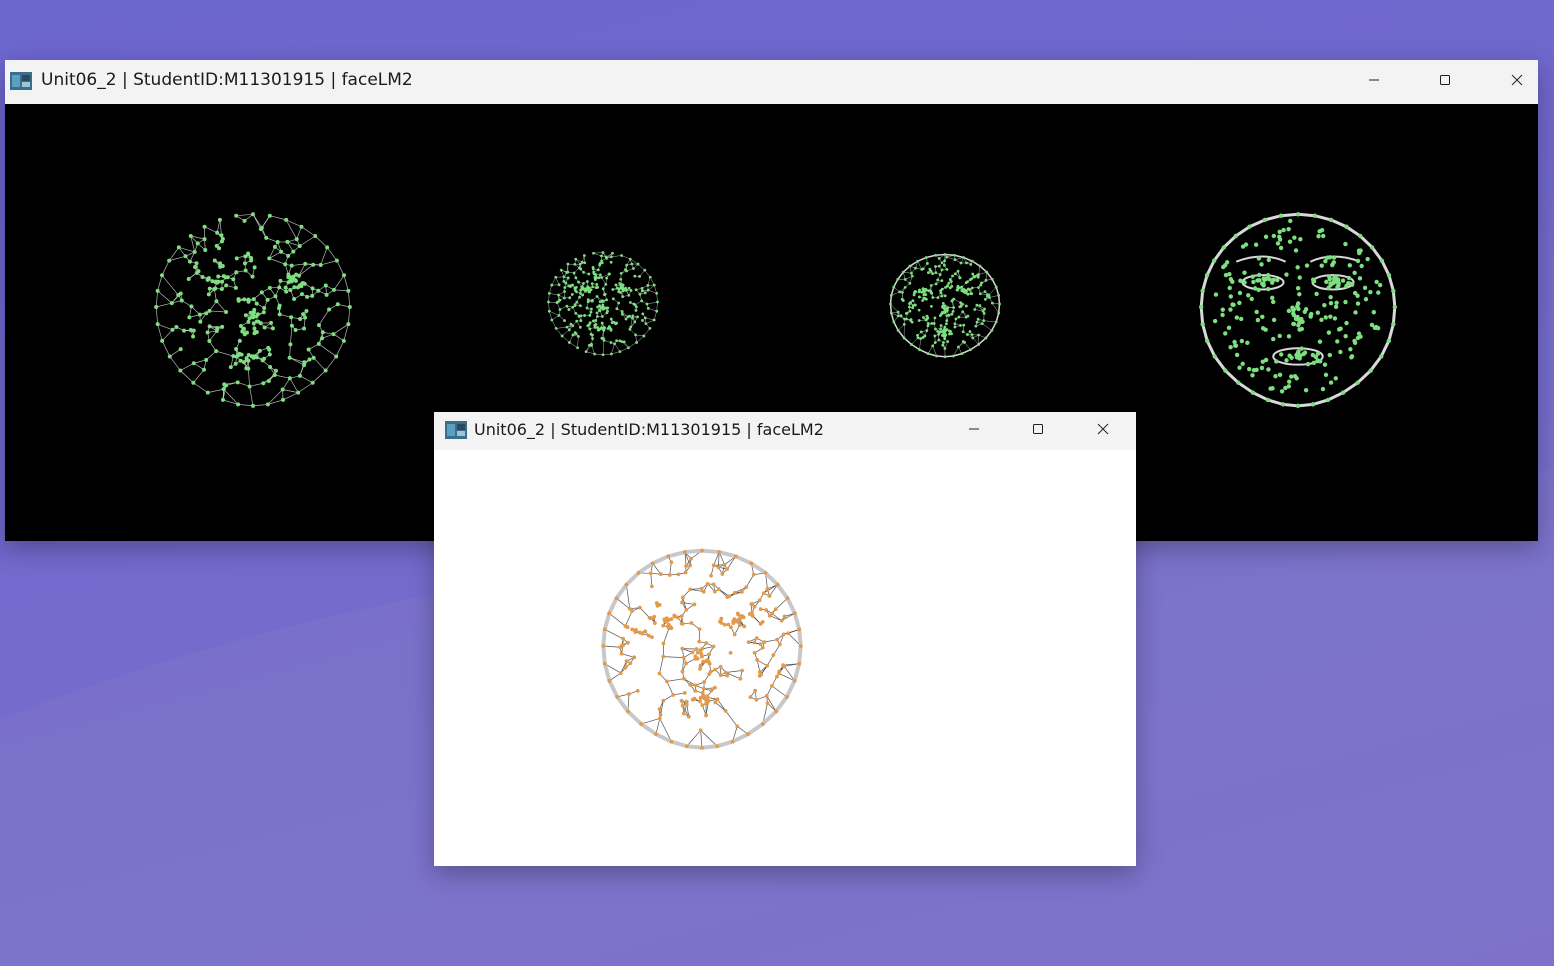 This screenshot has height=966, width=1554. What do you see at coordinates (945, 306) in the screenshot?
I see `face-landmarks-small-right` at bounding box center [945, 306].